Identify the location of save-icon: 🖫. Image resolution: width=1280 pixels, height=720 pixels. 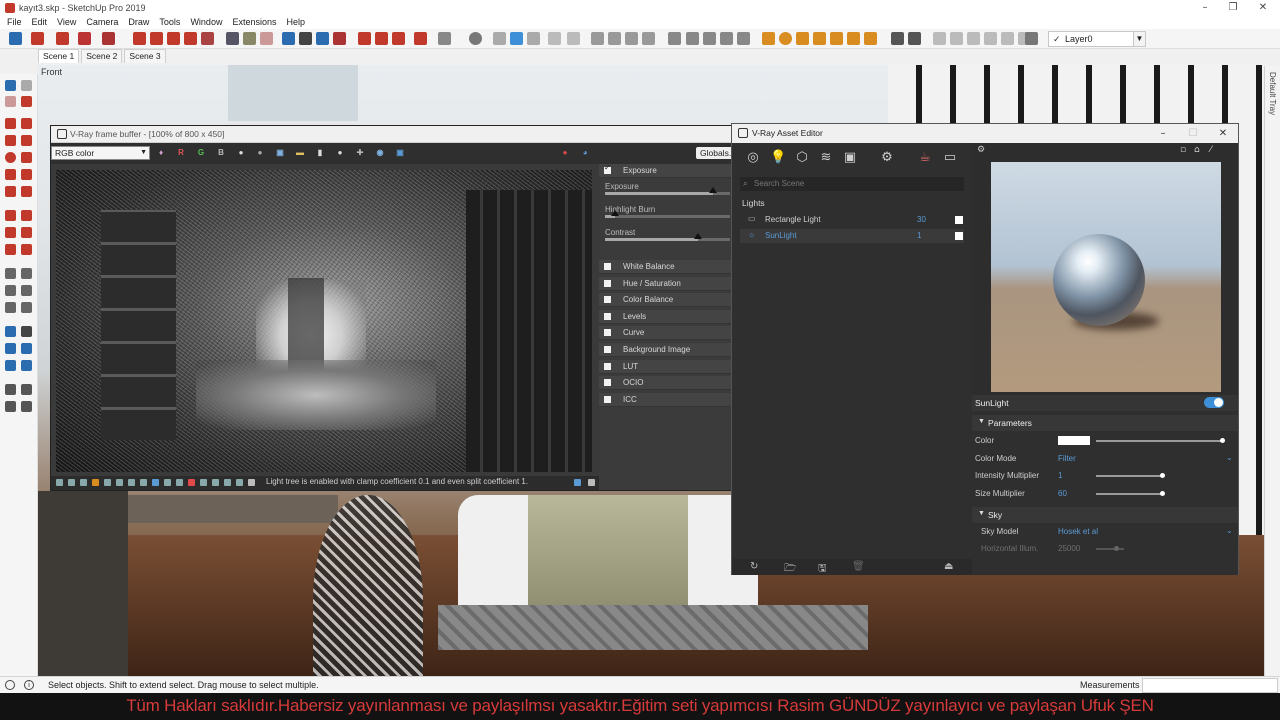
(822, 569).